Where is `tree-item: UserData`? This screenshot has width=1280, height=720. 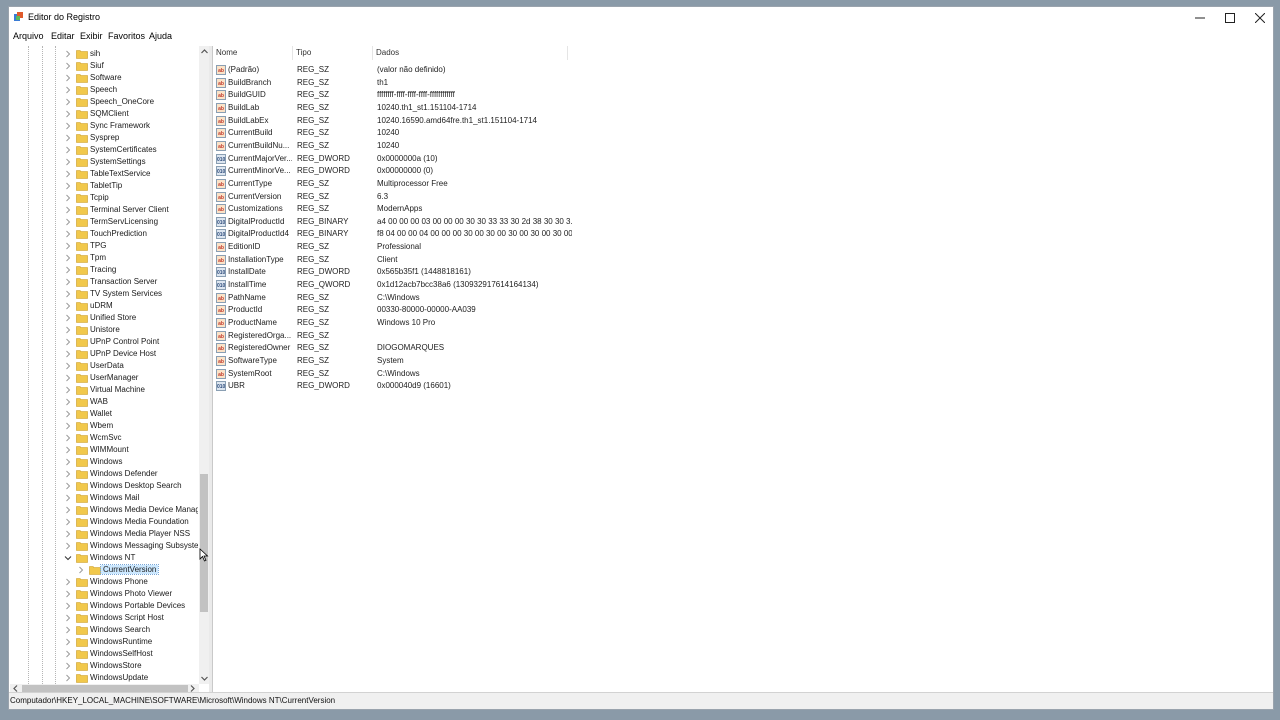 tree-item: UserData is located at coordinates (104, 366).